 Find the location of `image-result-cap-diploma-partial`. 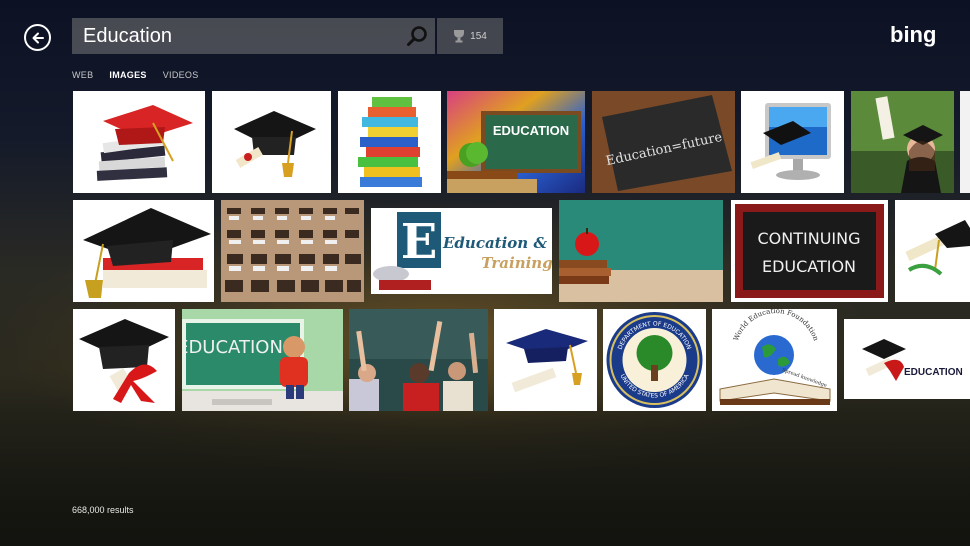

image-result-cap-diploma-partial is located at coordinates (932, 251).